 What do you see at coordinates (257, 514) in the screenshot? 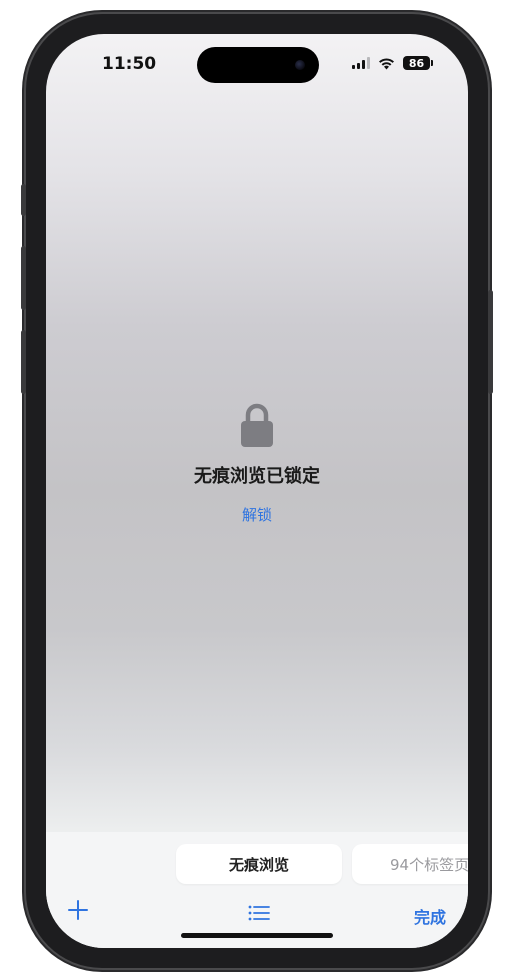
I see `unlock-button: 解锁` at bounding box center [257, 514].